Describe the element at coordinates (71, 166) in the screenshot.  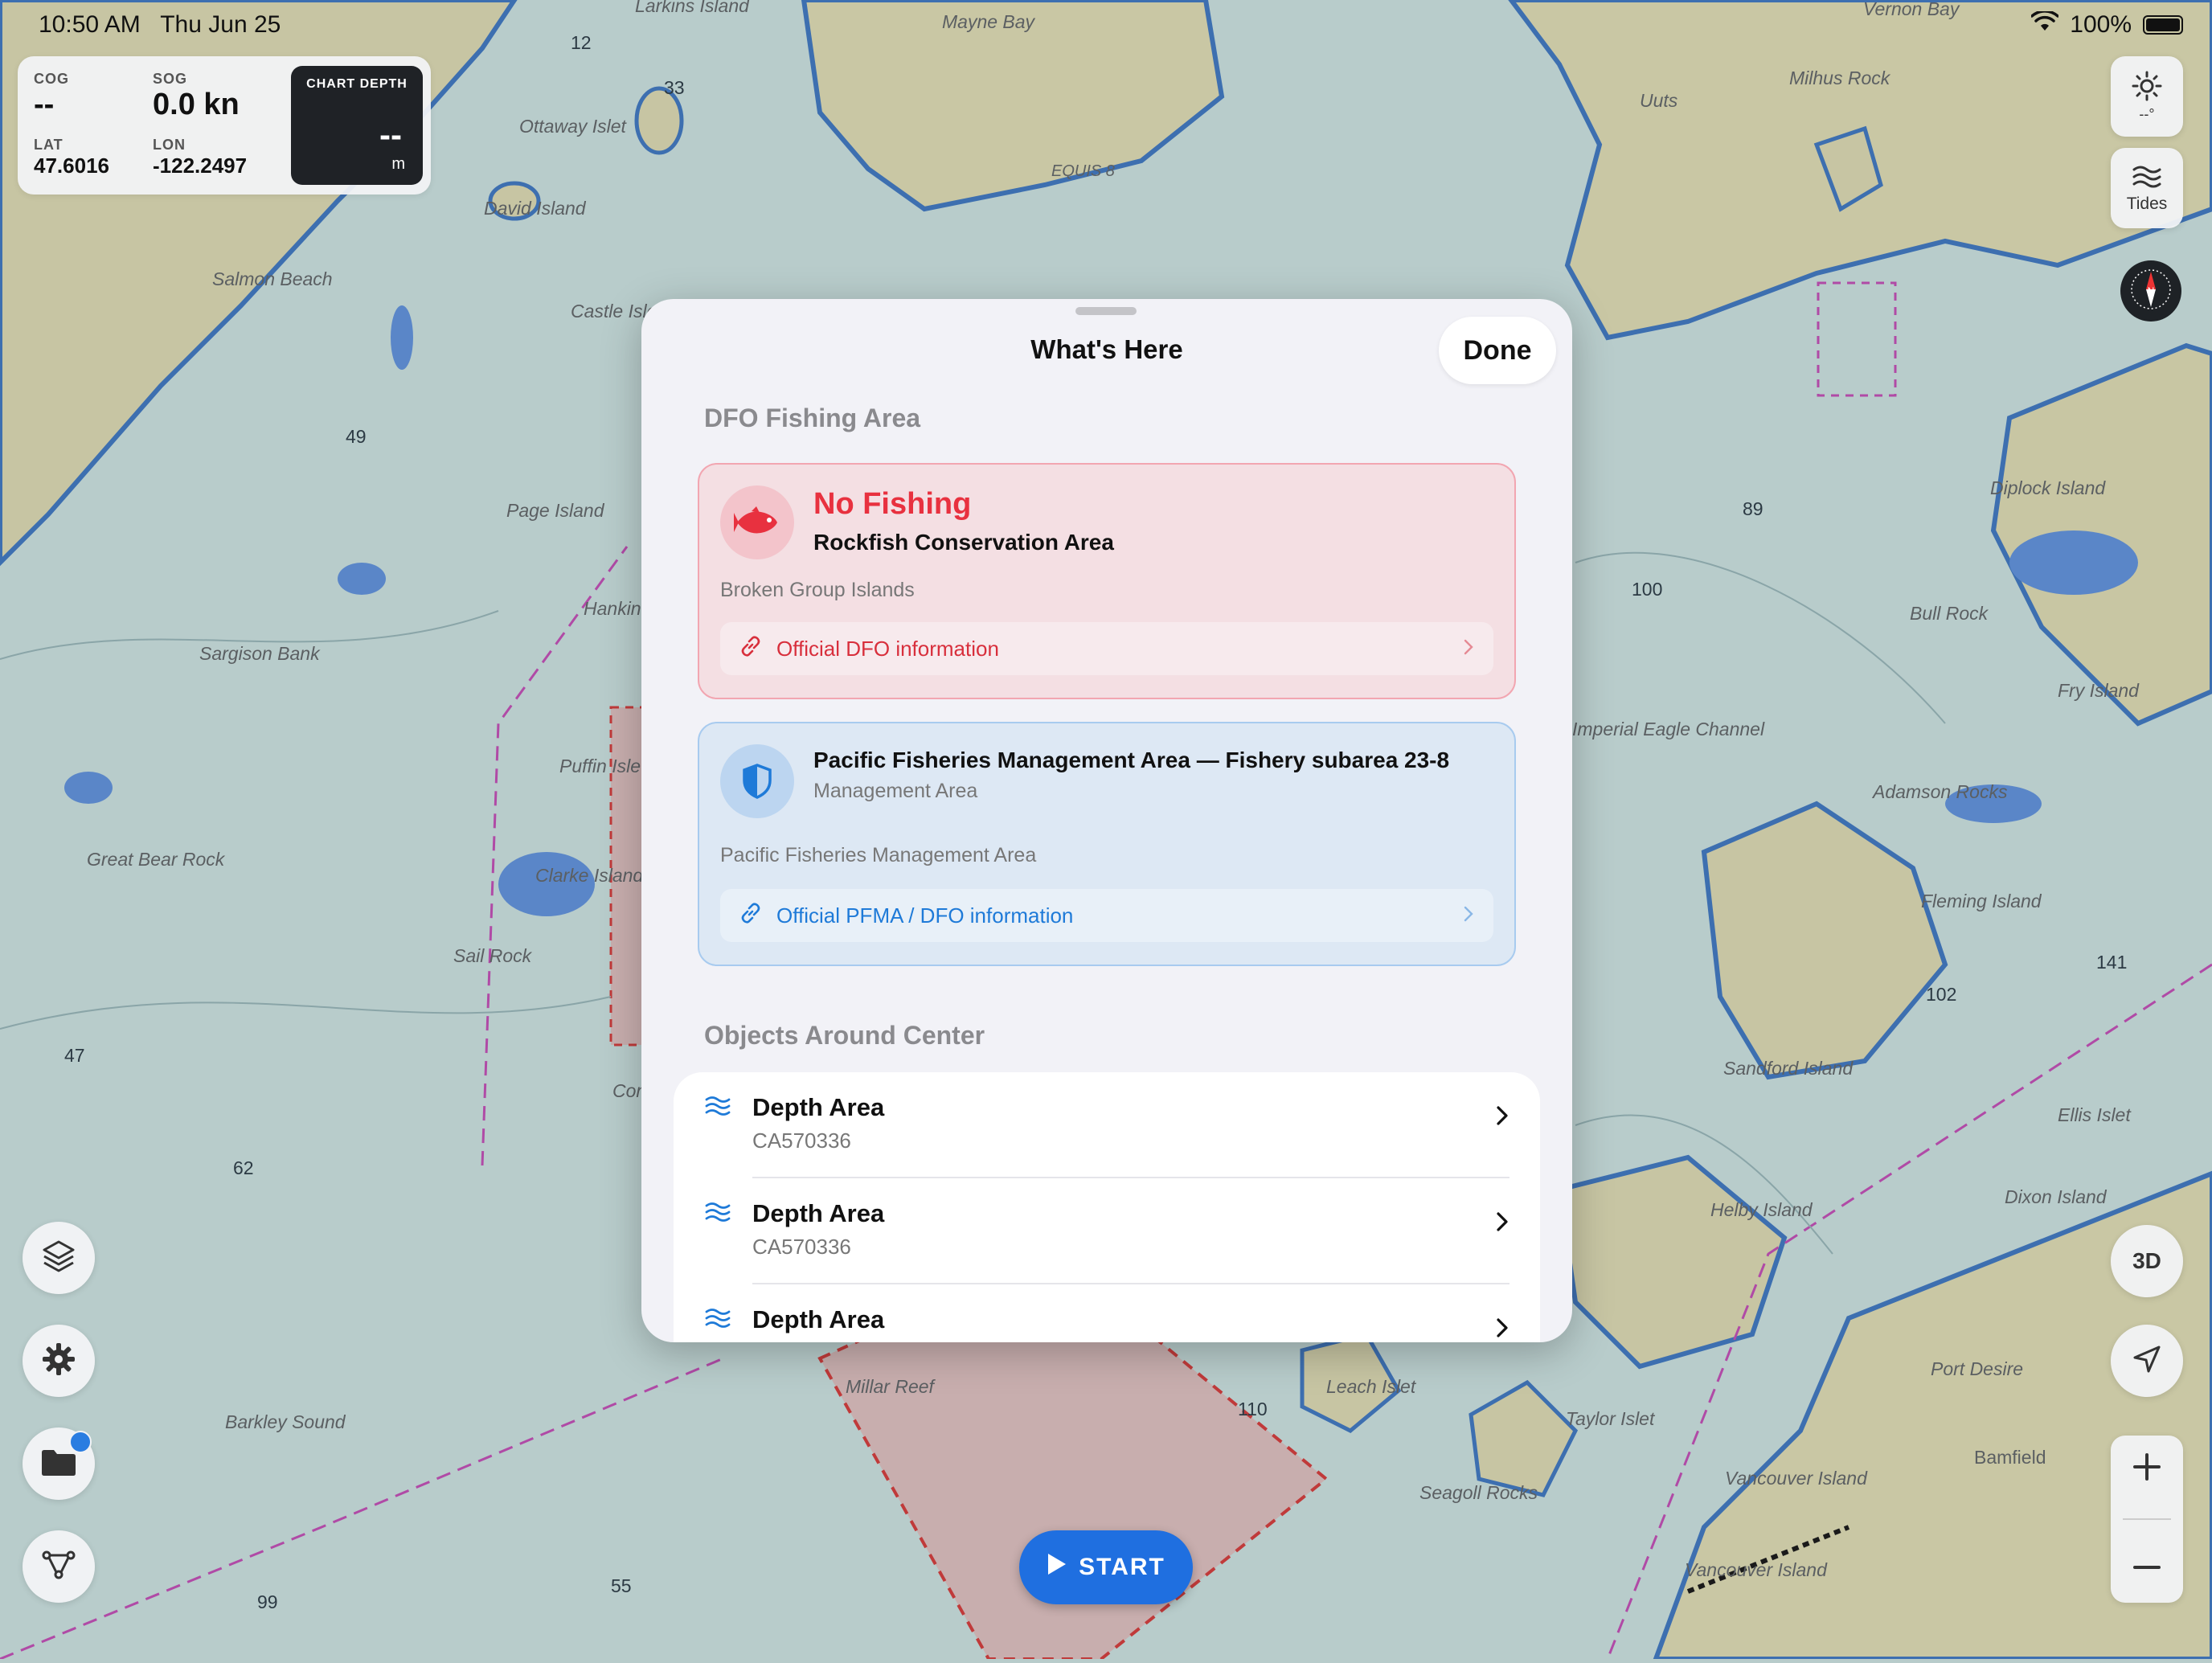
I see `lat-value: 47.6016` at that location.